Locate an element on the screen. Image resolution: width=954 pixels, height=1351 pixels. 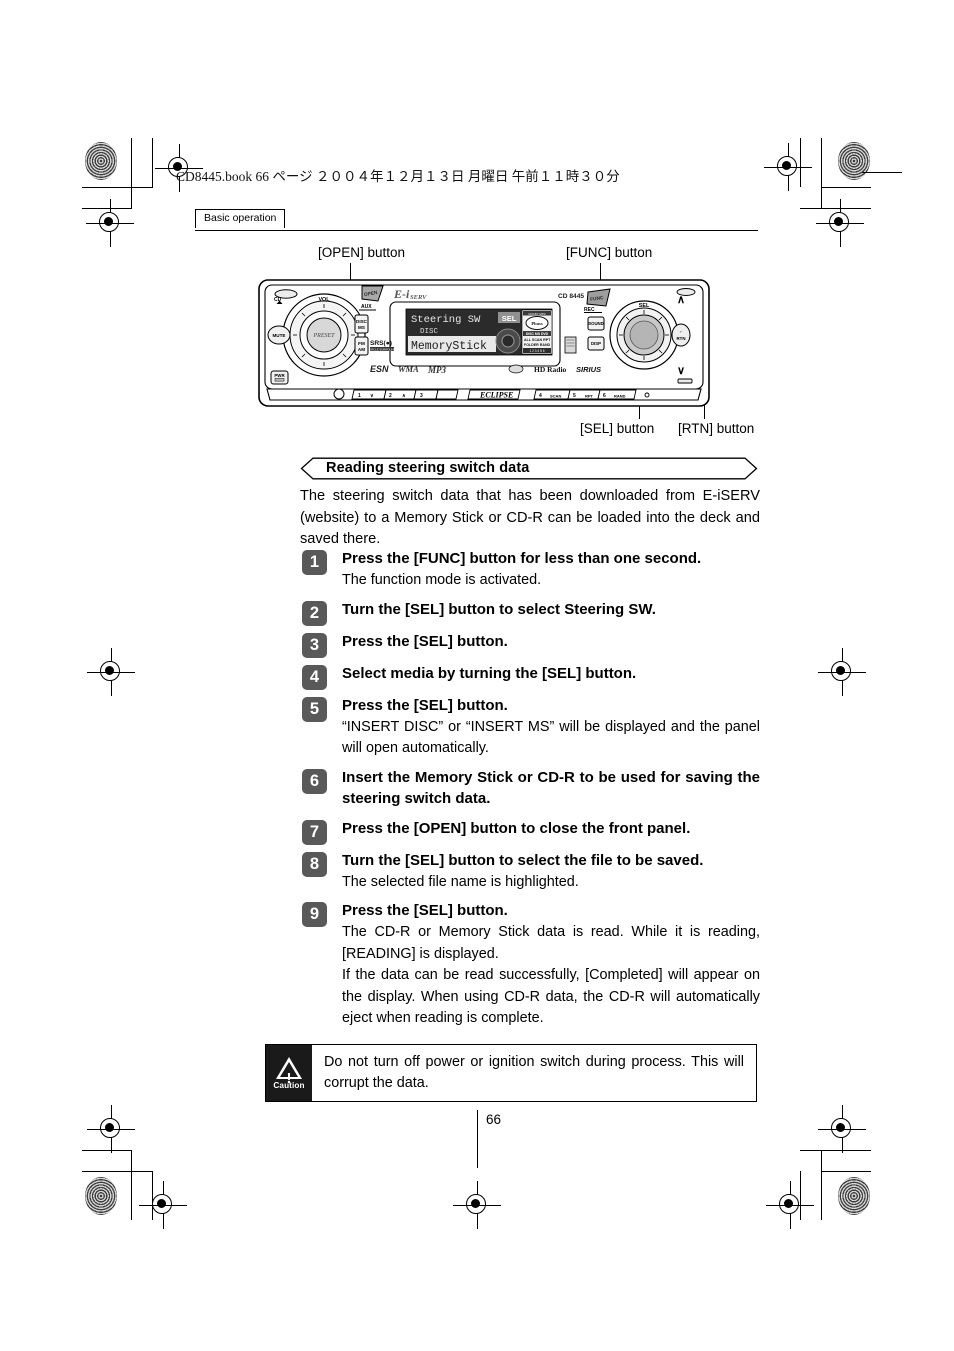
crop-mark-br-h2 is located at coordinates (835, 1151).